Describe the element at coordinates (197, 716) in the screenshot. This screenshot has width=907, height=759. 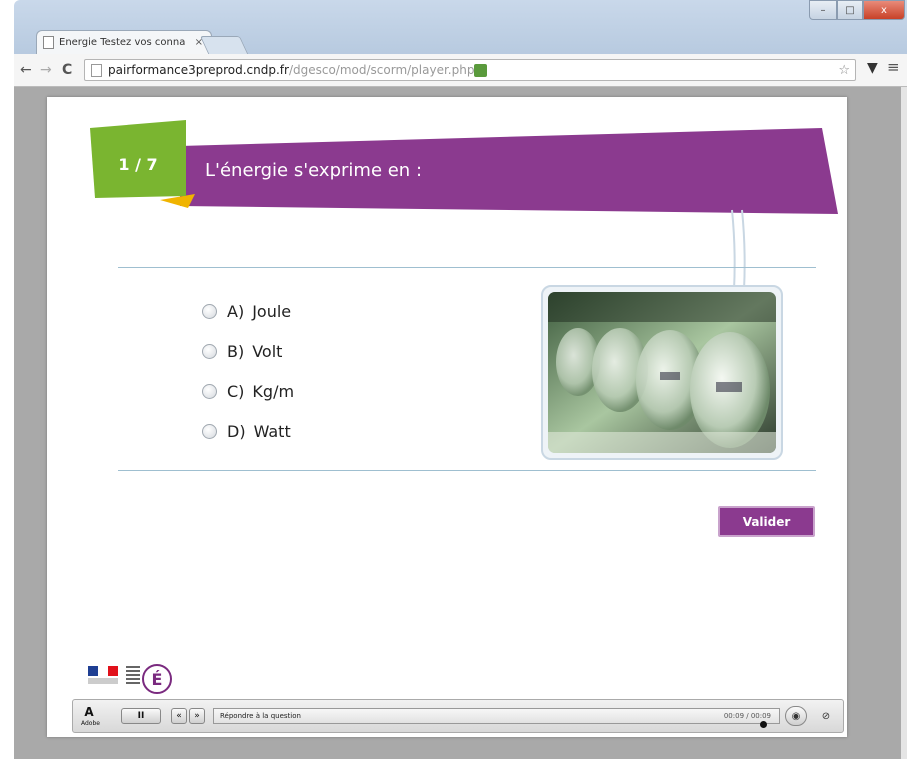
I see `next-button: »` at that location.